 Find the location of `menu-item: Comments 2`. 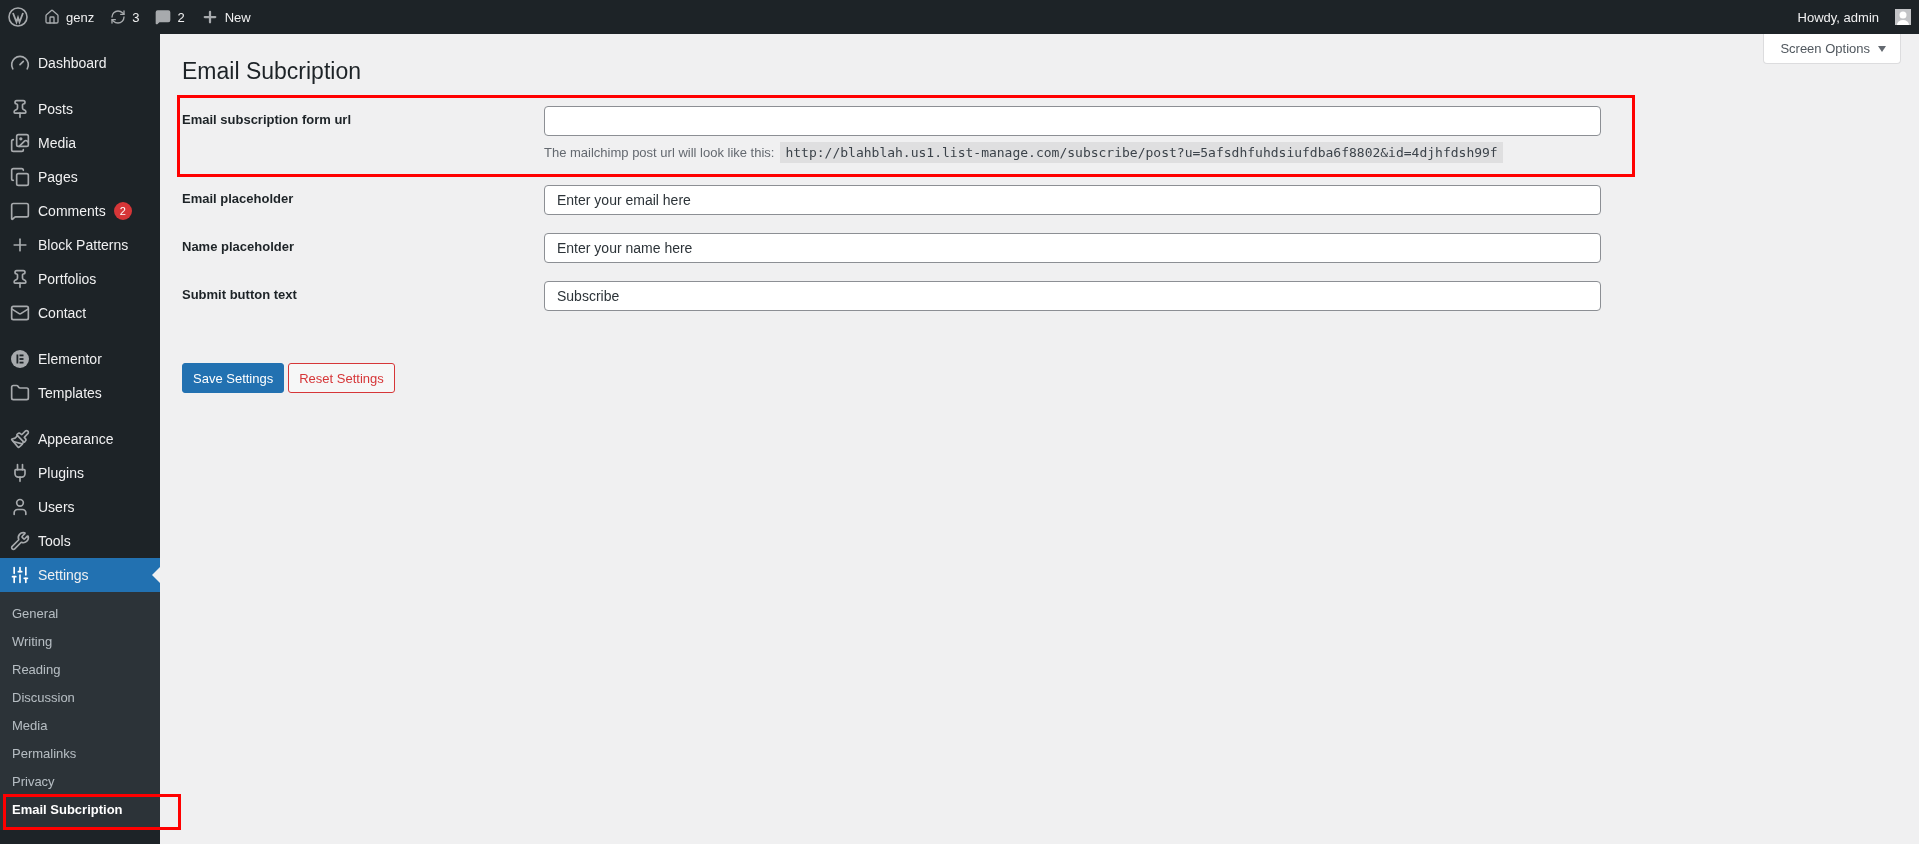

menu-item: Comments 2 is located at coordinates (80, 211).